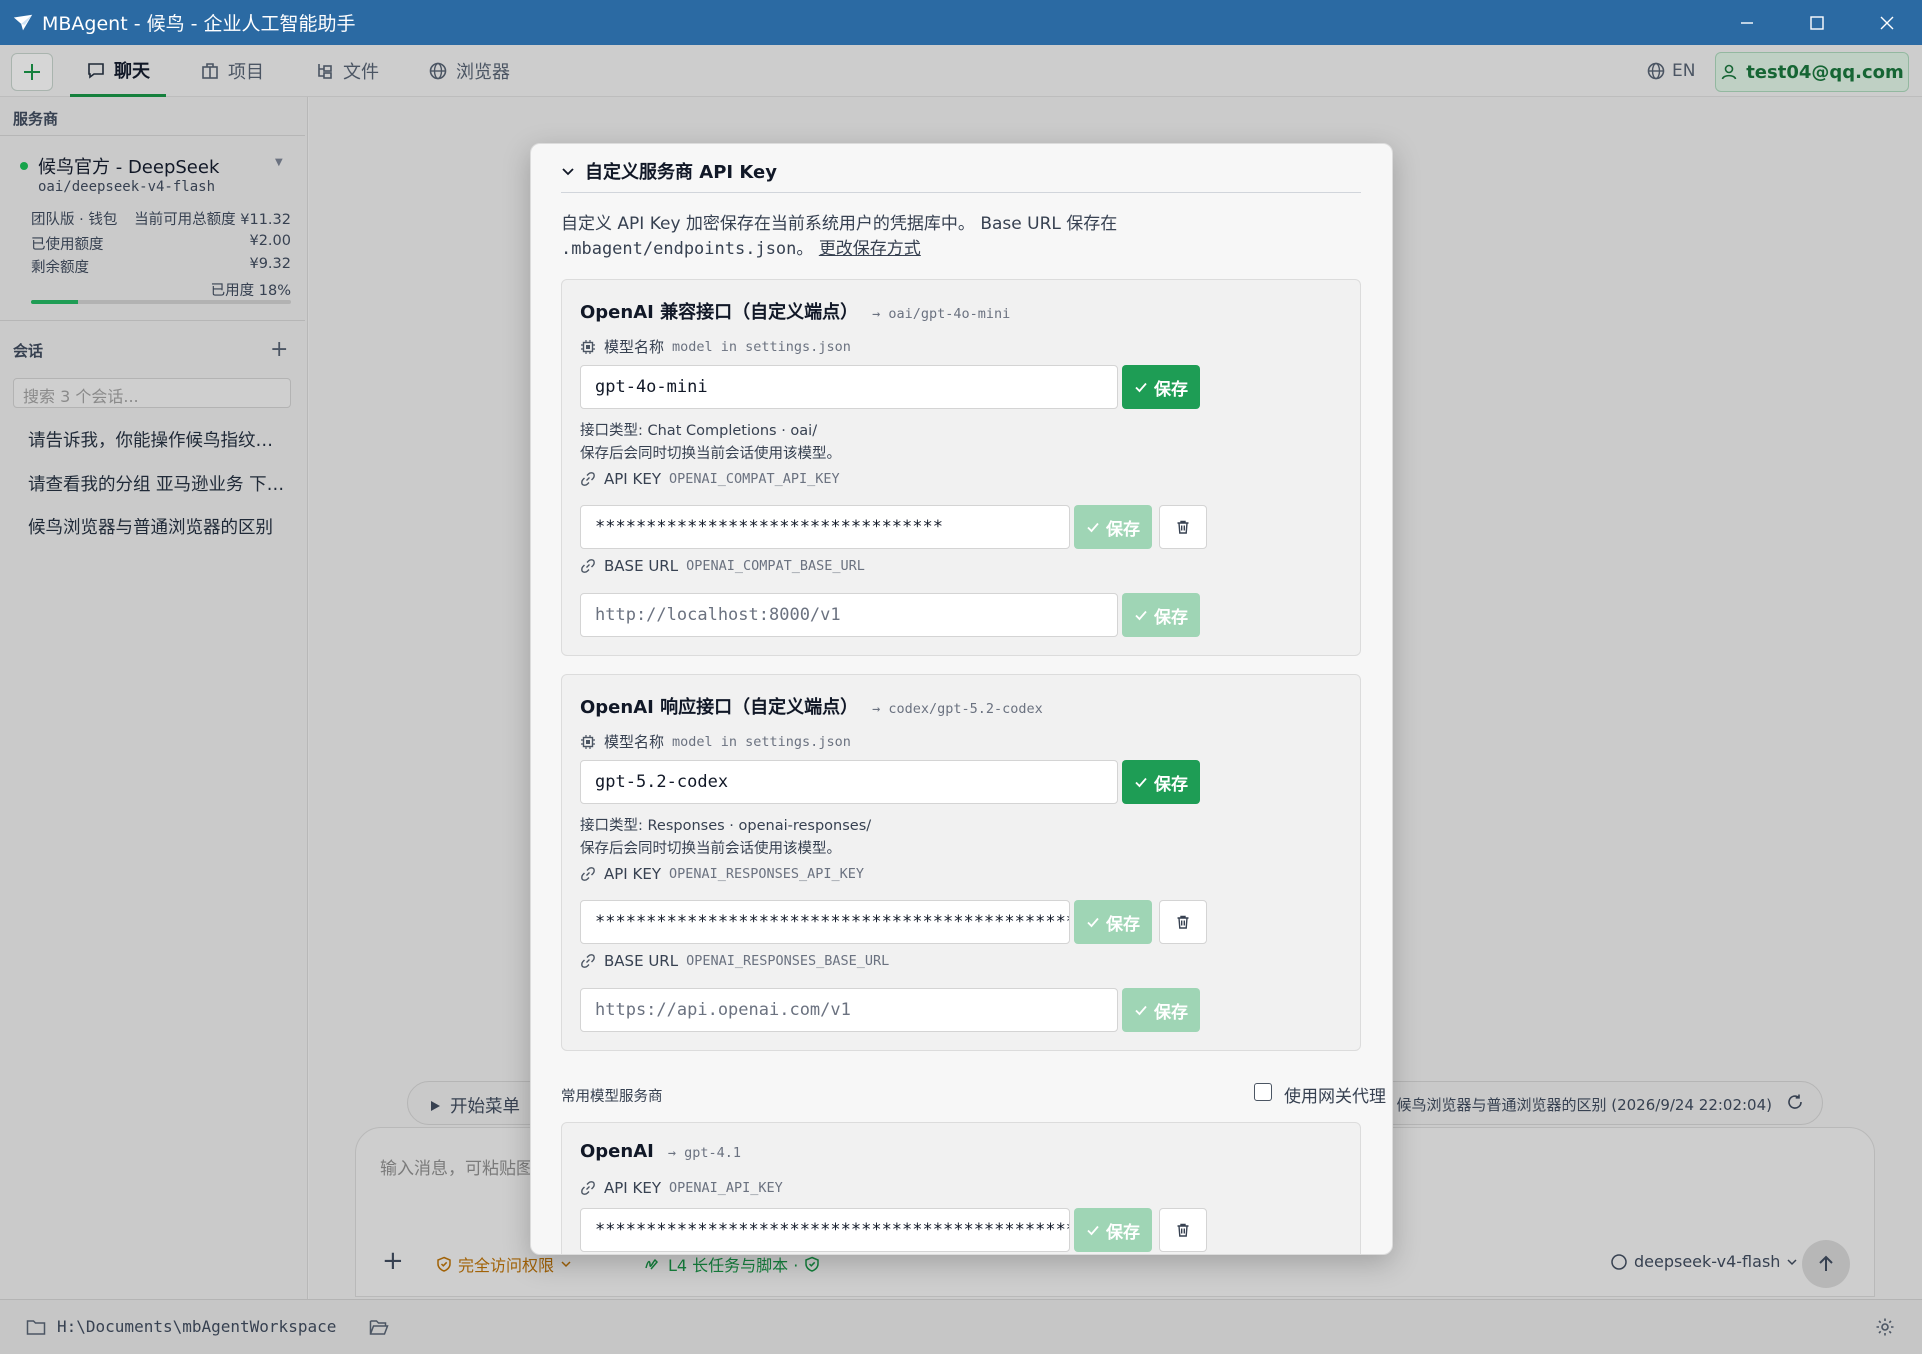  Describe the element at coordinates (36, 119) in the screenshot. I see `provider-heading: 服务商` at that location.